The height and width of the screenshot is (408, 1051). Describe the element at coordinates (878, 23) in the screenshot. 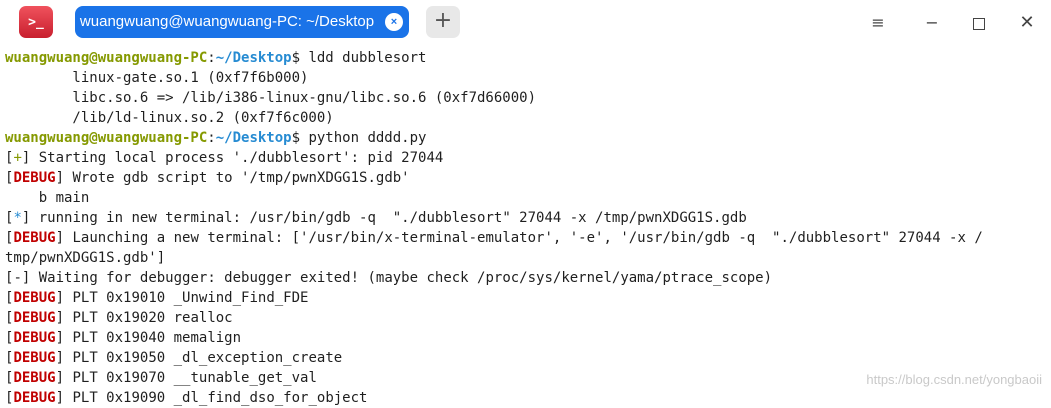

I see `menu-icon: ≡` at that location.